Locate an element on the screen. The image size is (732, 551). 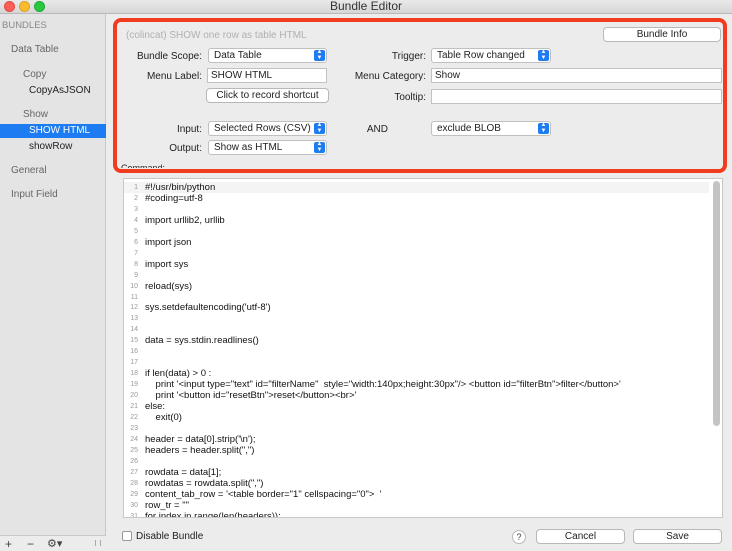
code-text: #coding=utf-8 is located at coordinates (174, 198).